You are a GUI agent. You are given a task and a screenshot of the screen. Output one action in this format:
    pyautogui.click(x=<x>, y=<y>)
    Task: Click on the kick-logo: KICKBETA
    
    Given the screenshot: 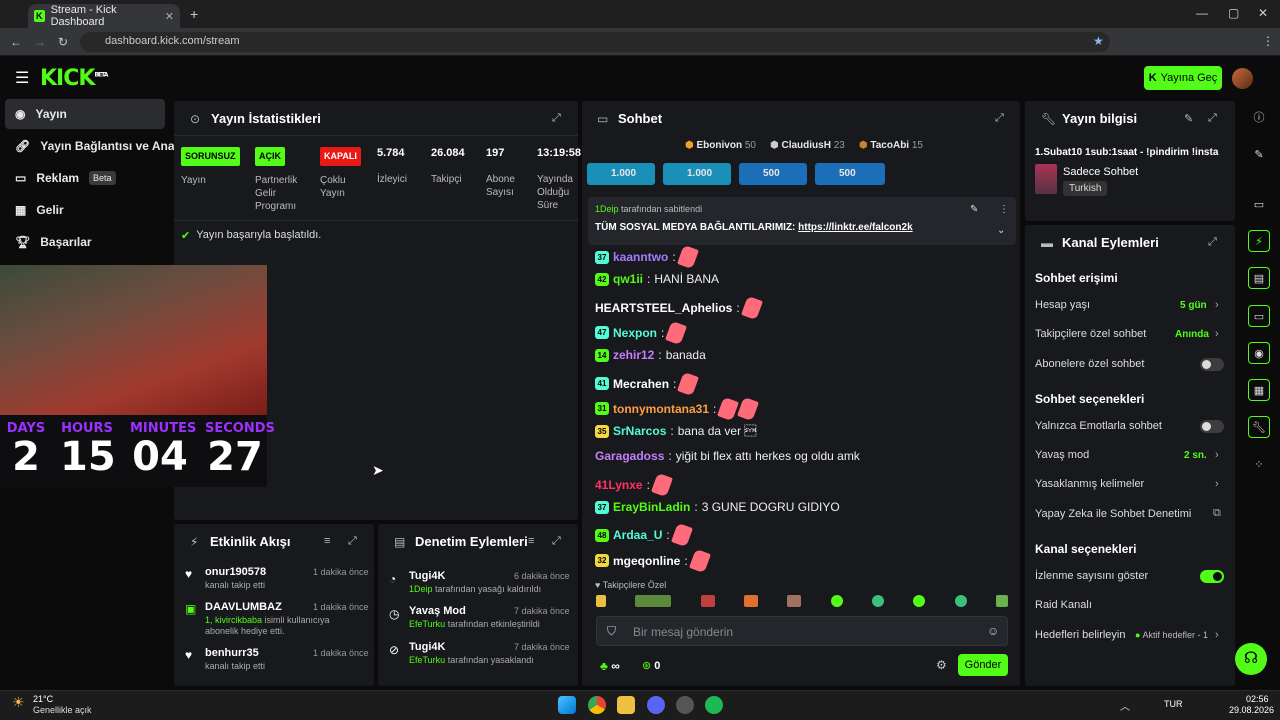 What is the action you would take?
    pyautogui.click(x=74, y=78)
    